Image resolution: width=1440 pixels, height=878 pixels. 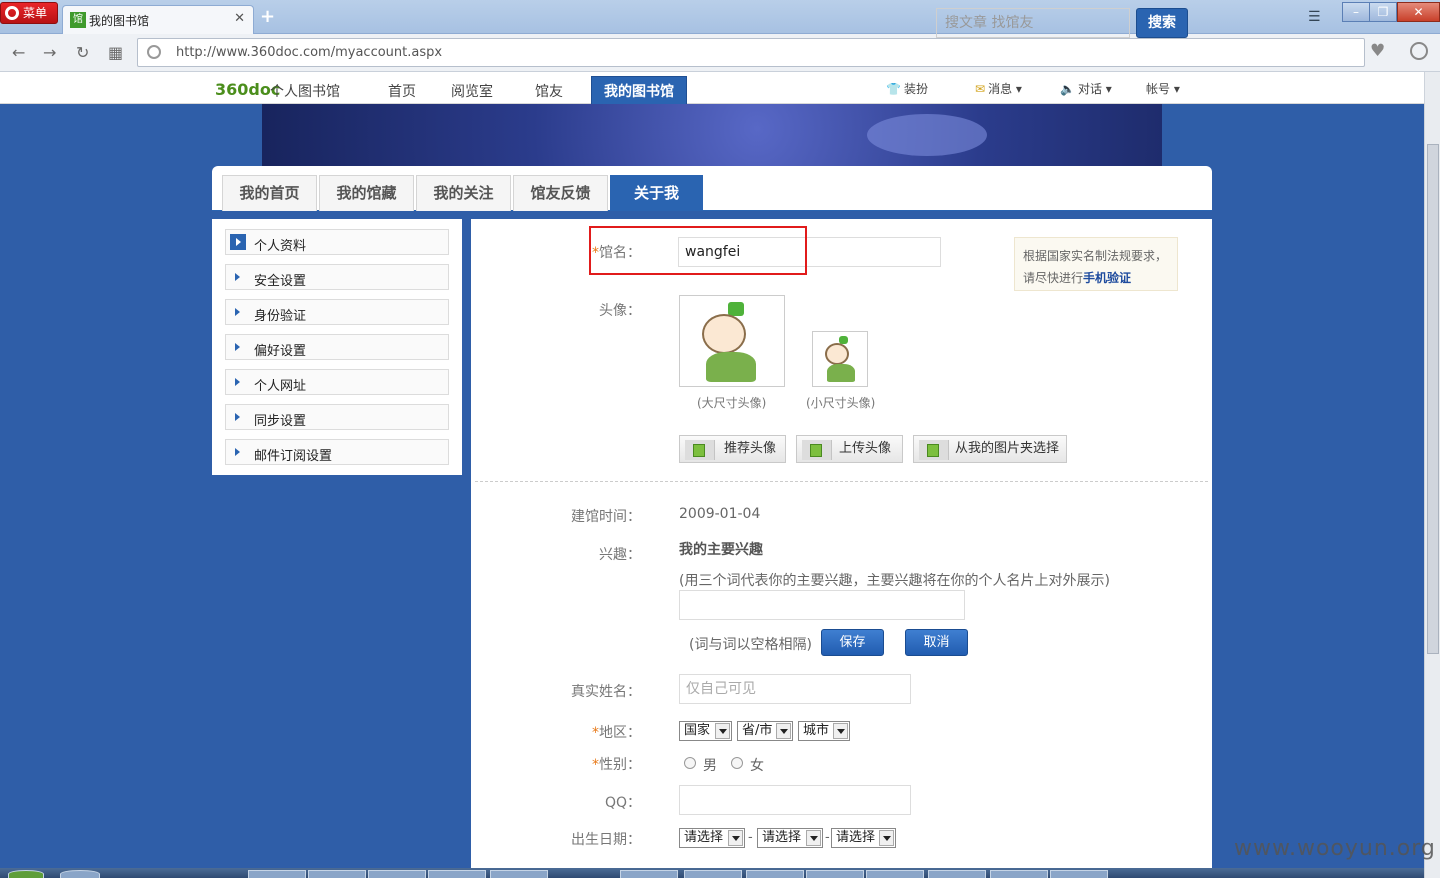 I want to click on realname-input: 仅自己可见, so click(x=795, y=689).